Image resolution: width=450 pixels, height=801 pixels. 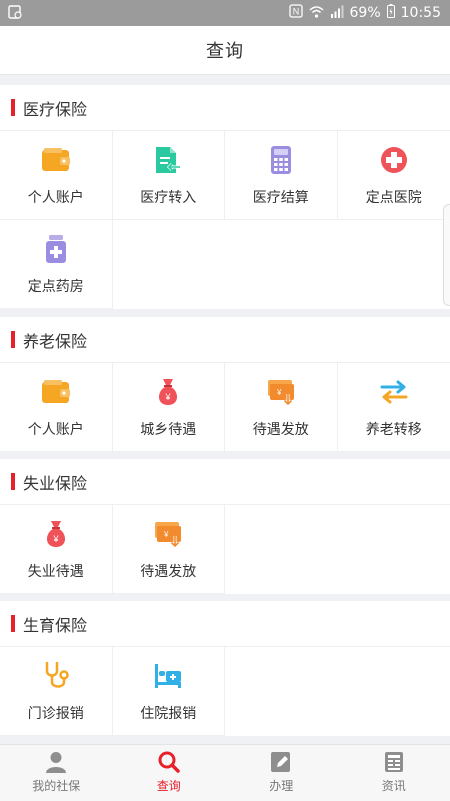 What do you see at coordinates (169, 762) in the screenshot?
I see `search-icon` at bounding box center [169, 762].